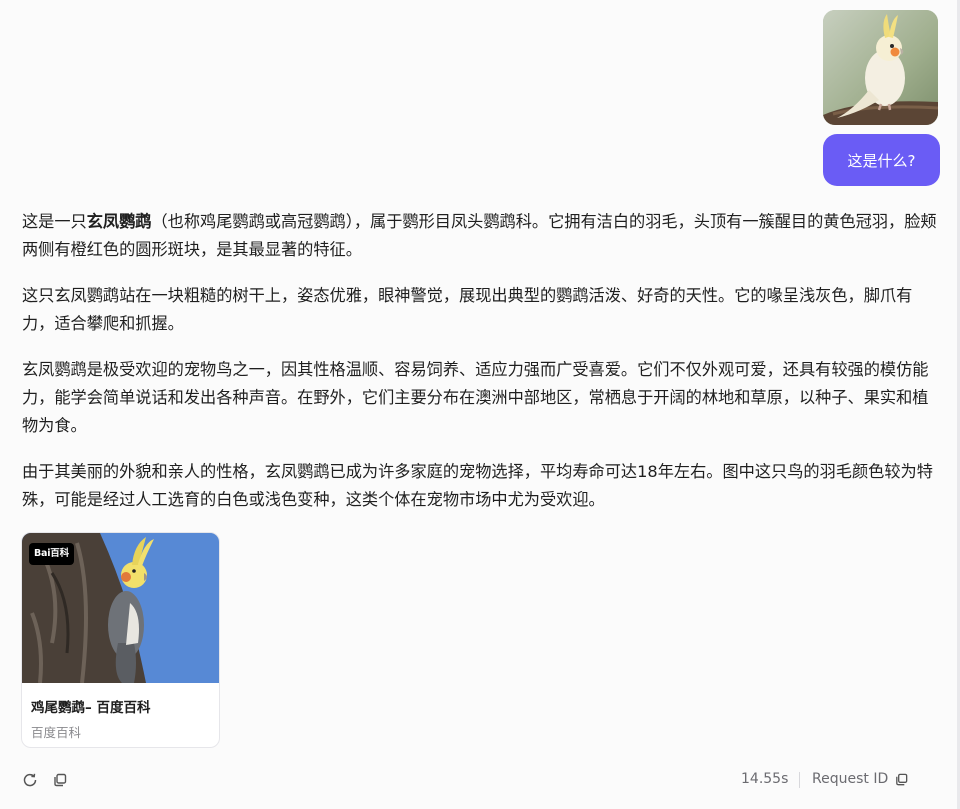 This screenshot has width=960, height=809. What do you see at coordinates (56, 732) in the screenshot?
I see `source-card-site: 百度百科` at bounding box center [56, 732].